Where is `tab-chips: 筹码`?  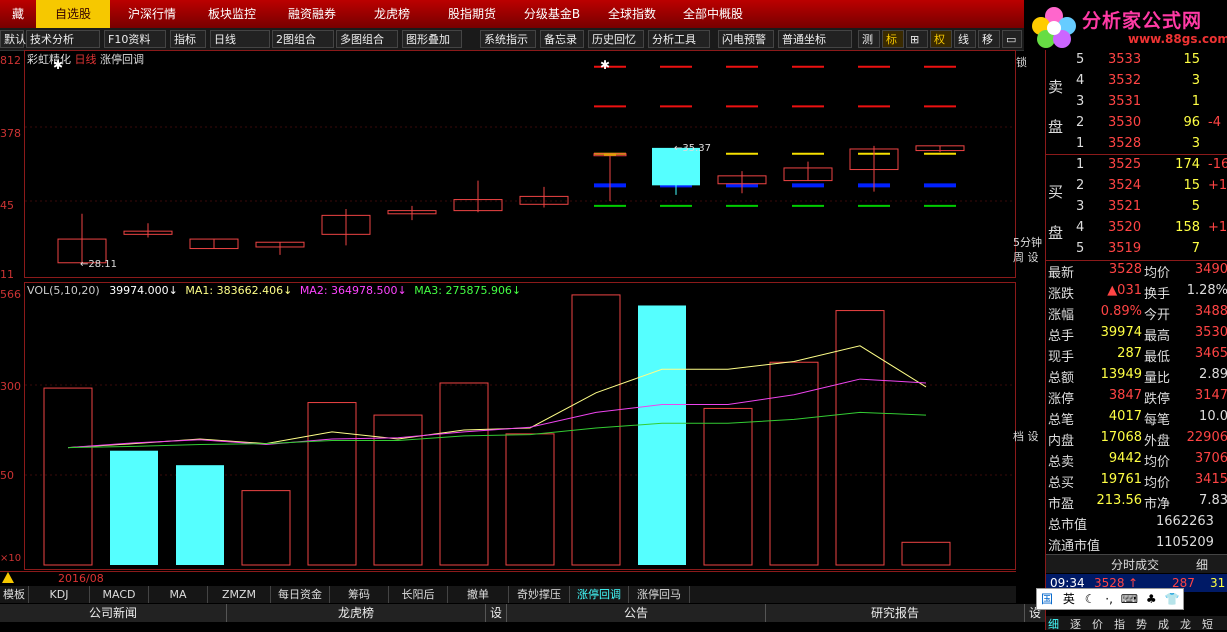 tab-chips: 筹码 is located at coordinates (359, 594).